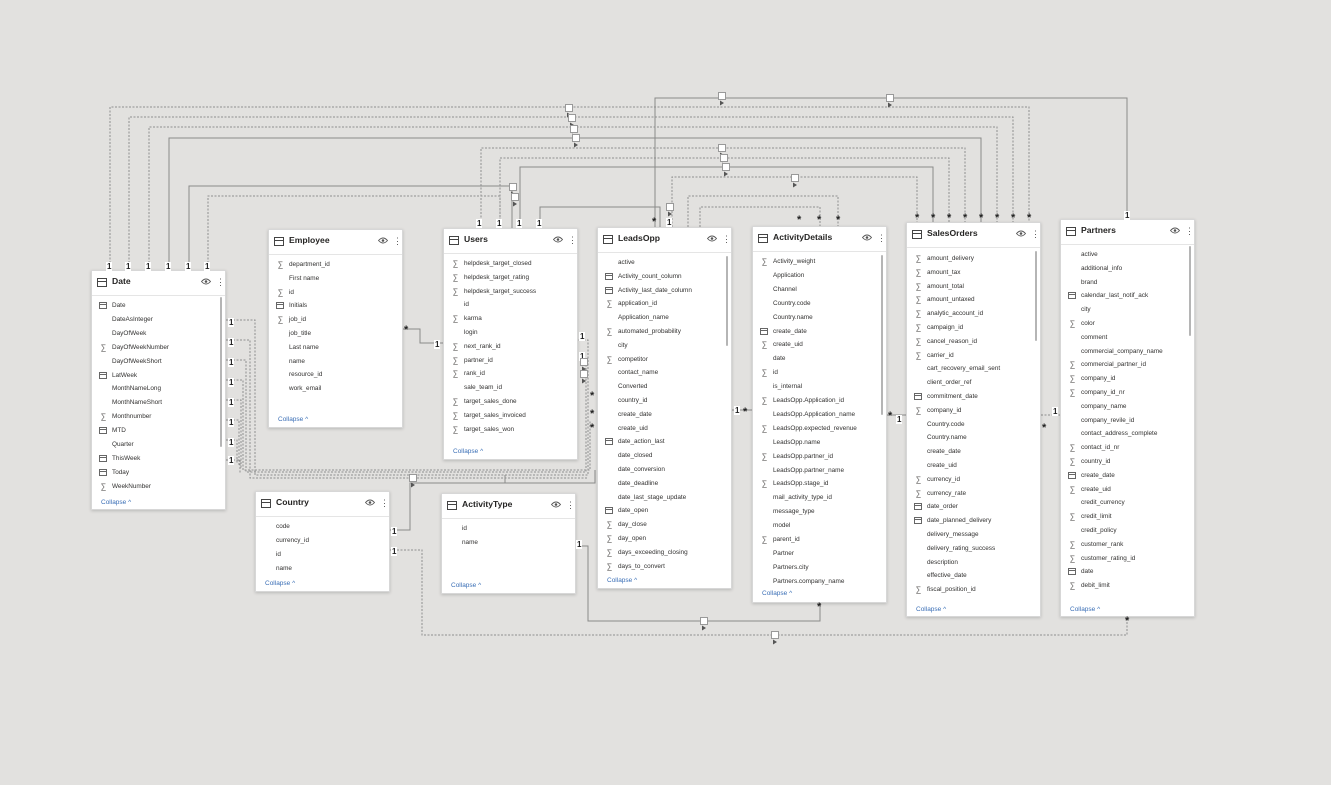  I want to click on field-row: date_deadline, so click(664, 483).